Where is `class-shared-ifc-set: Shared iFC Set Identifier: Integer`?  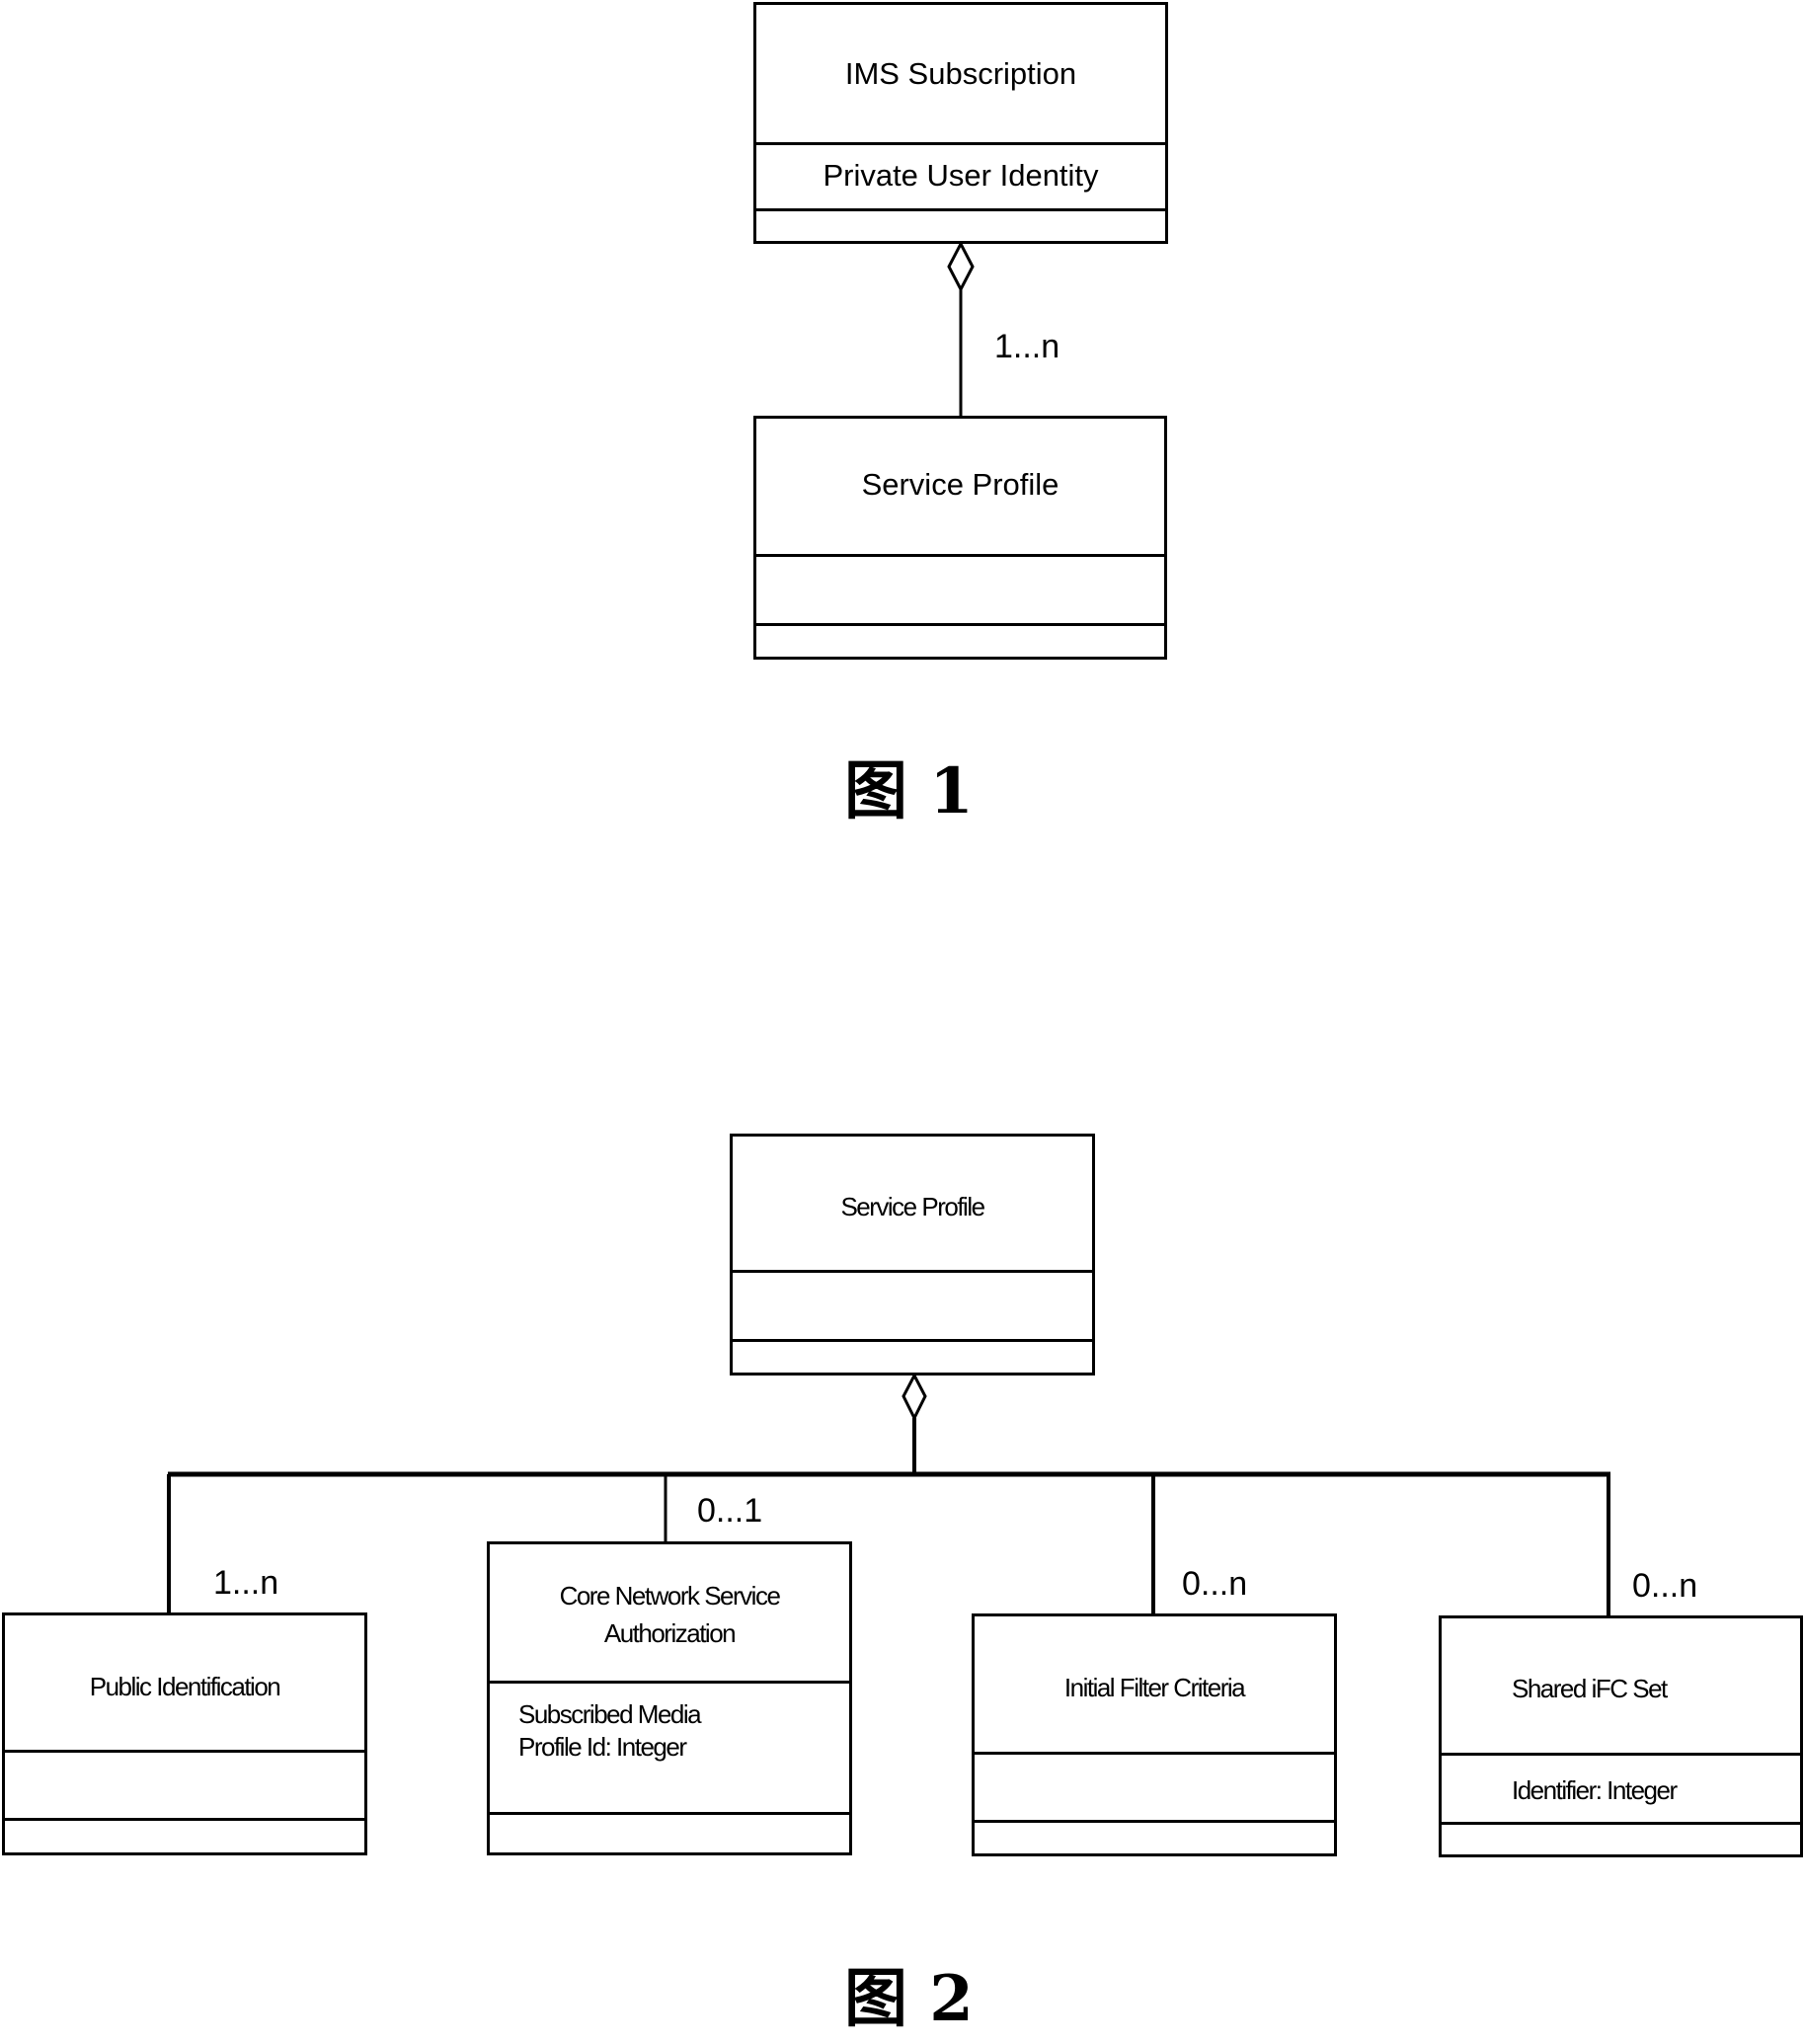
class-shared-ifc-set: Shared iFC Set Identifier: Integer is located at coordinates (1621, 1736).